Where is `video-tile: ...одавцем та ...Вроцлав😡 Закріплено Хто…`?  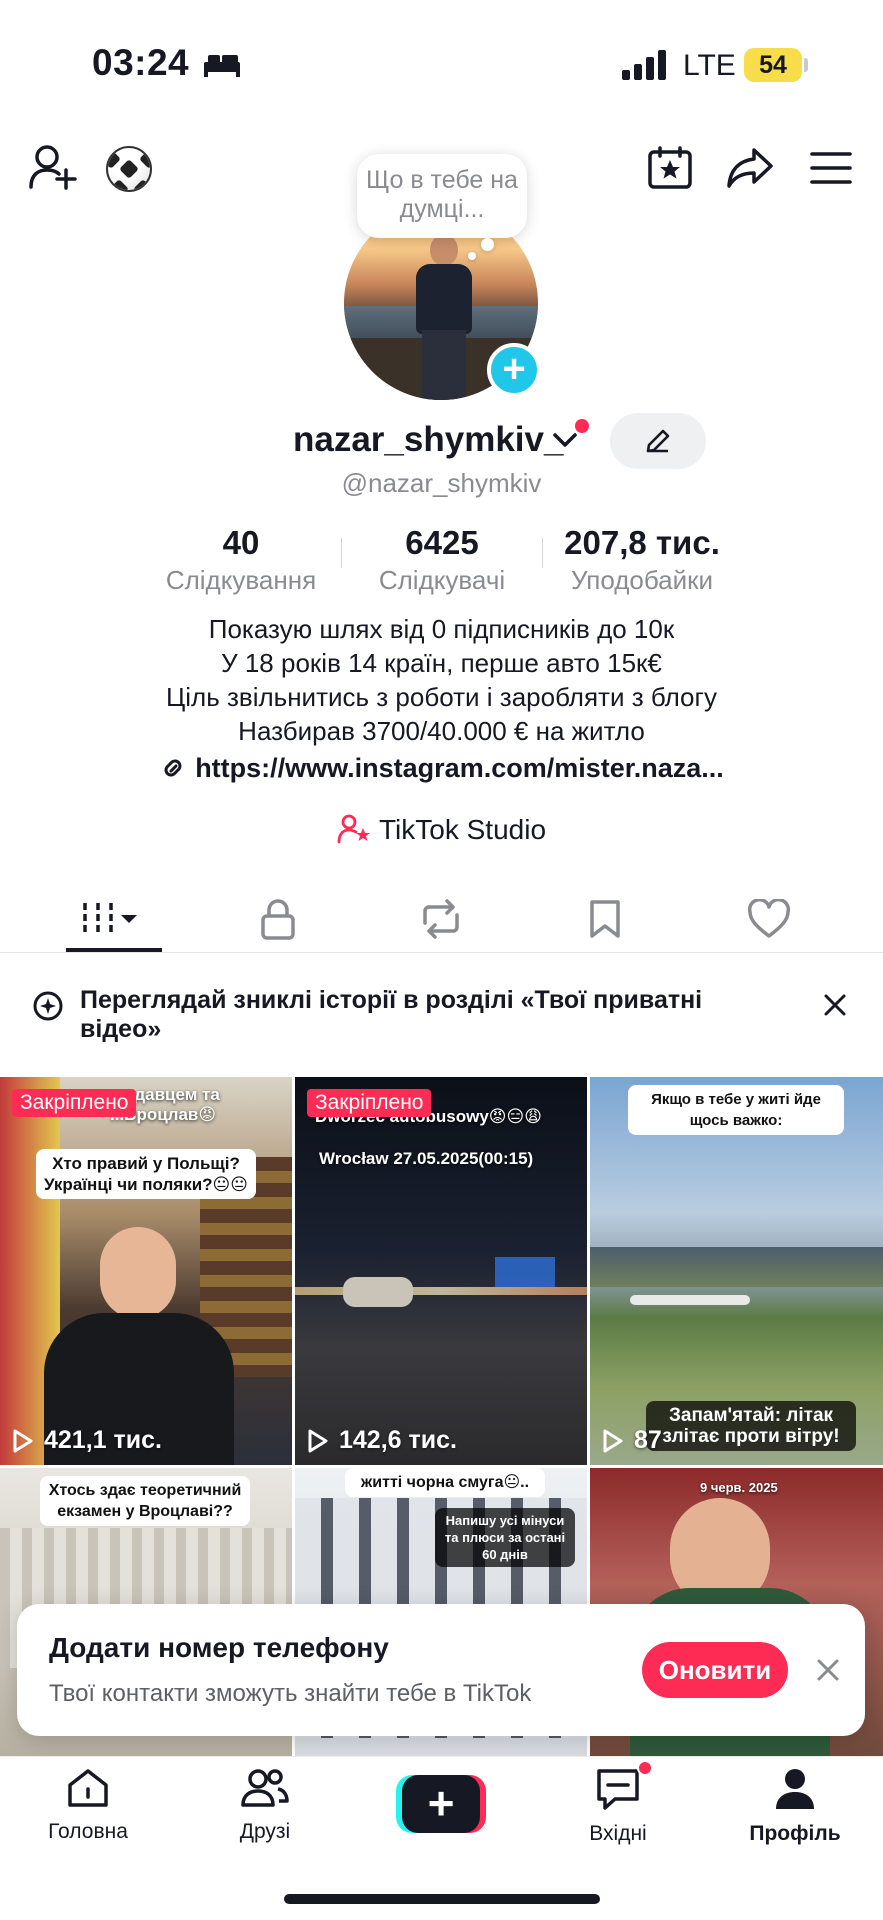
video-tile: ...одавцем та ...Вроцлав😡 Закріплено Хто… is located at coordinates (146, 1271).